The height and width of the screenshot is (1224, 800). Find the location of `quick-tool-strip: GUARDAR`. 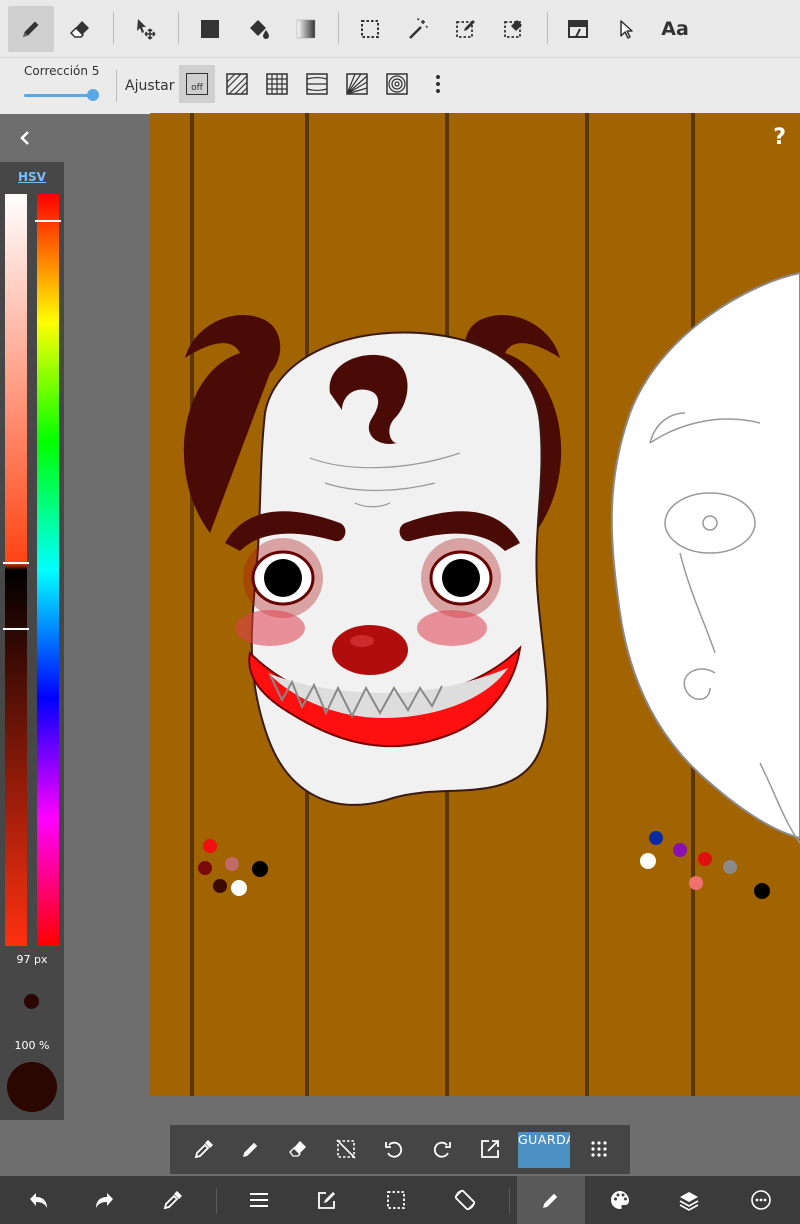

quick-tool-strip: GUARDAR is located at coordinates (400, 1149).